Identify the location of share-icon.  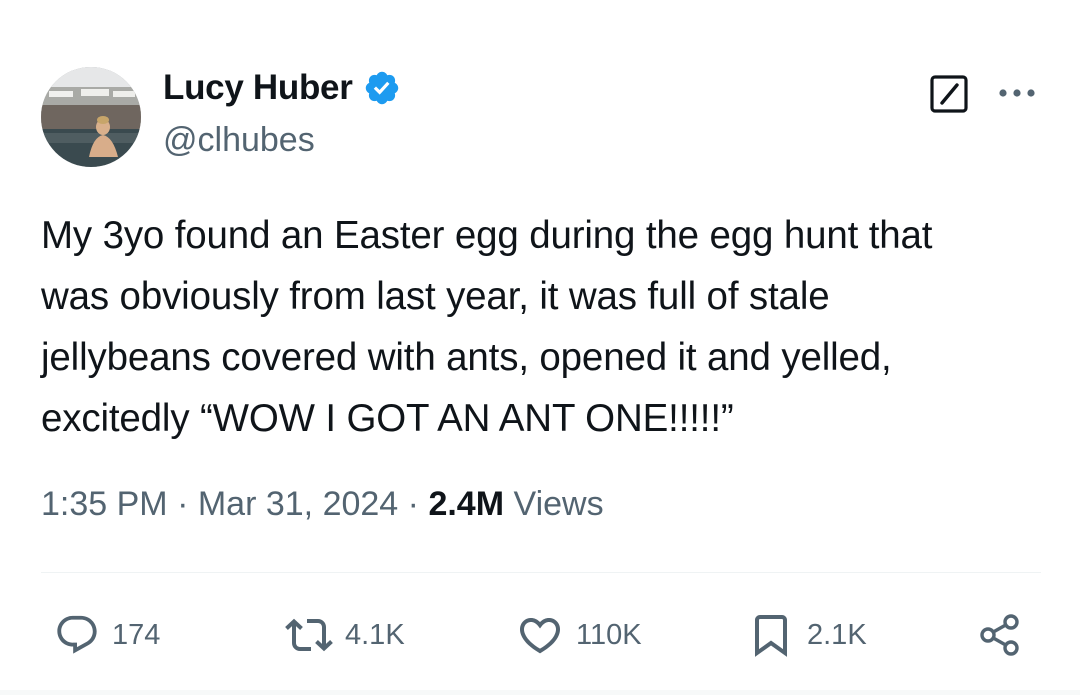
(1001, 635).